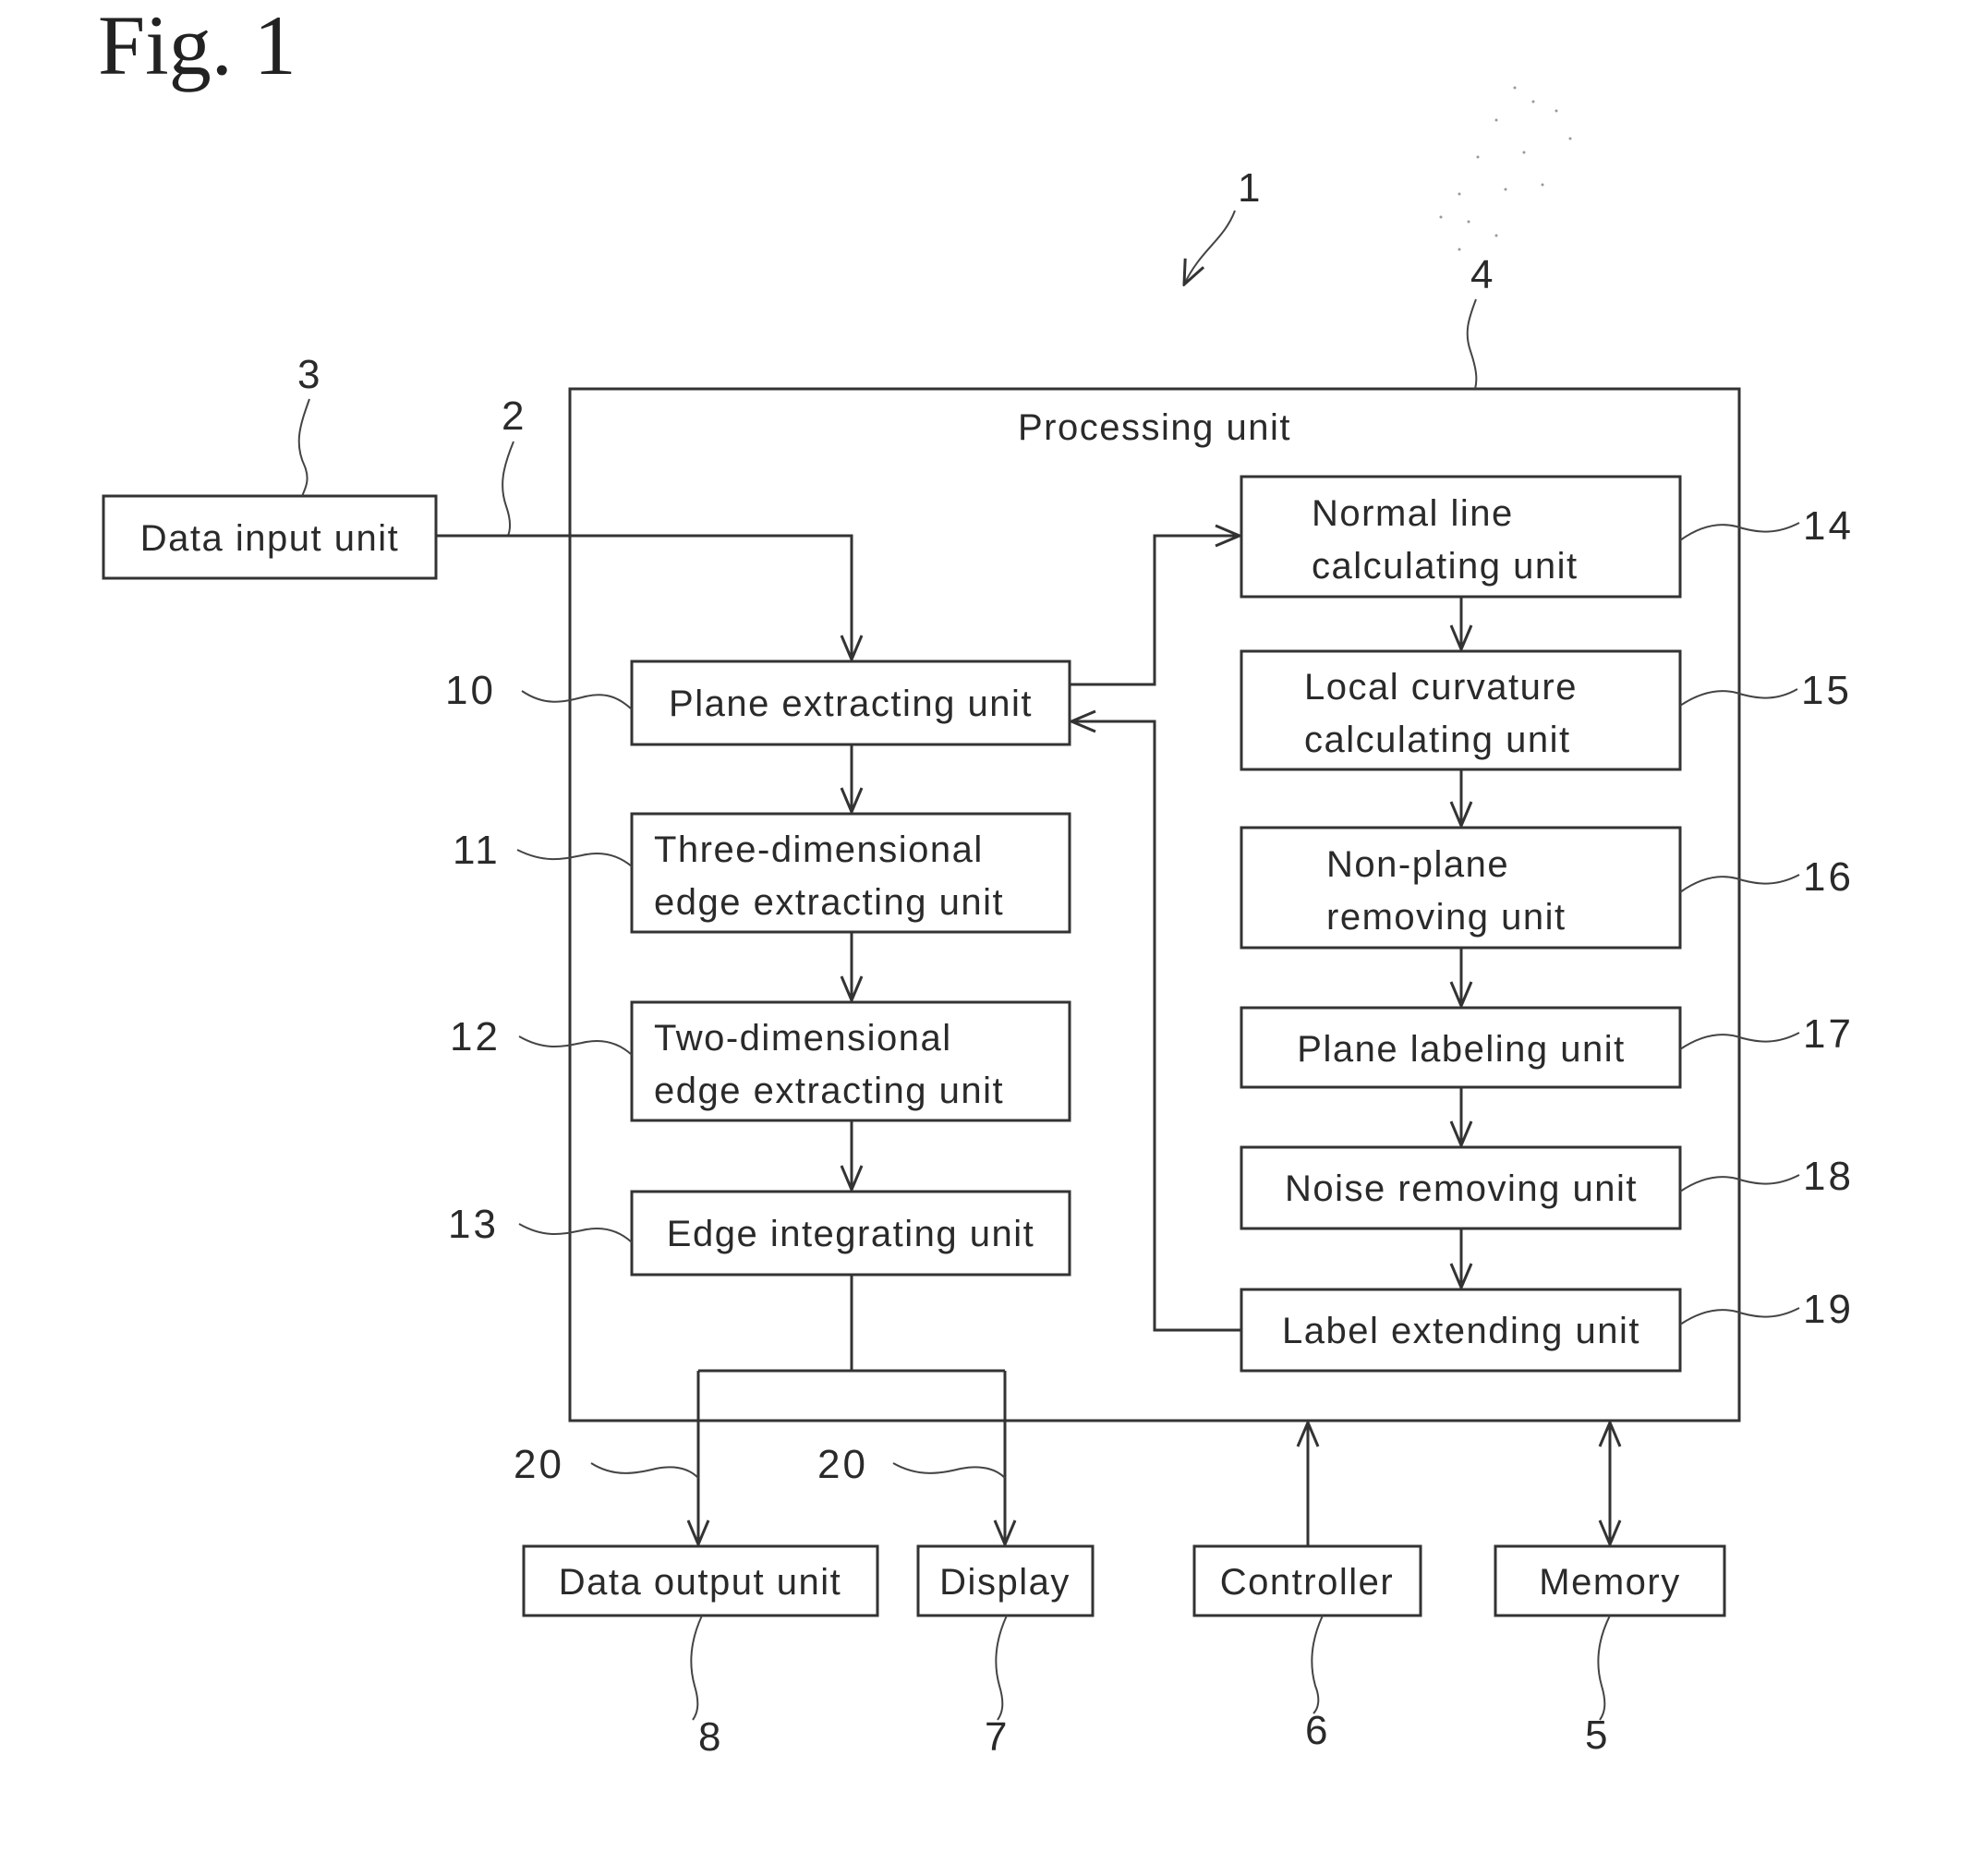 The height and width of the screenshot is (1876, 1984). What do you see at coordinates (1482, 274) in the screenshot?
I see `ref-label-4: 4` at bounding box center [1482, 274].